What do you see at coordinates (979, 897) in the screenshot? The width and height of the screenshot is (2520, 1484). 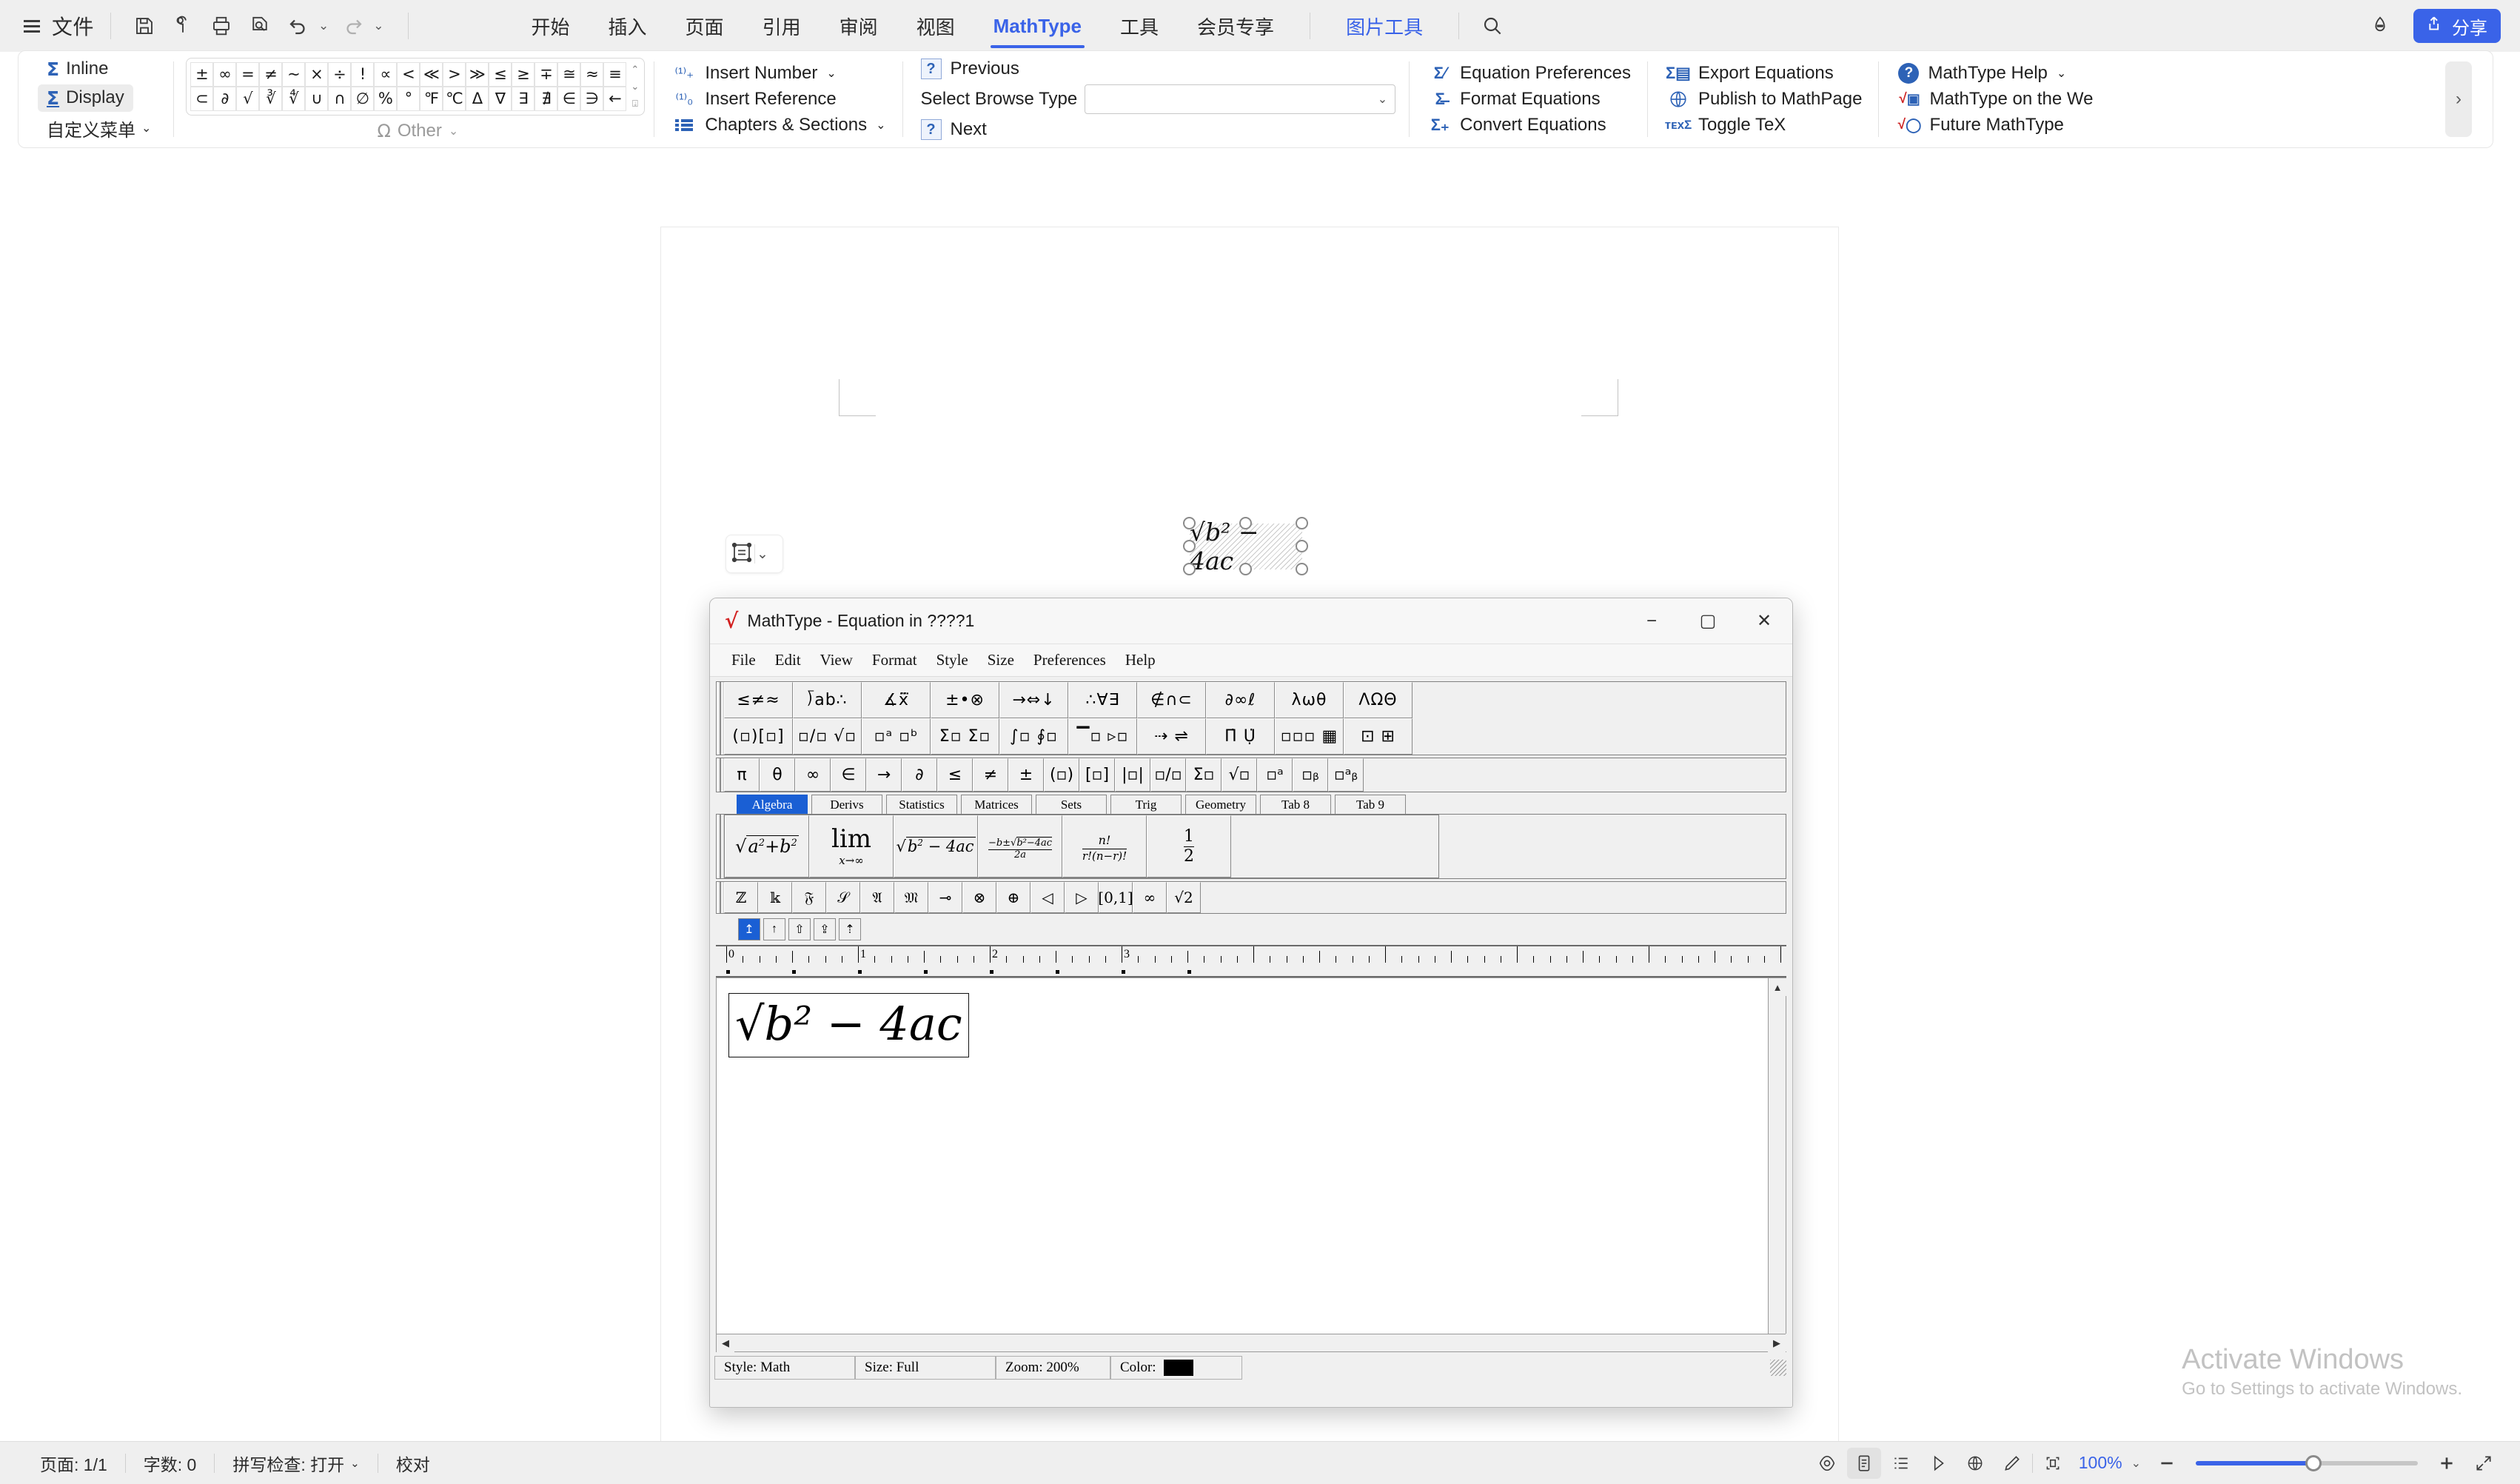 I see `palette-bottom-button-7: ⊗` at bounding box center [979, 897].